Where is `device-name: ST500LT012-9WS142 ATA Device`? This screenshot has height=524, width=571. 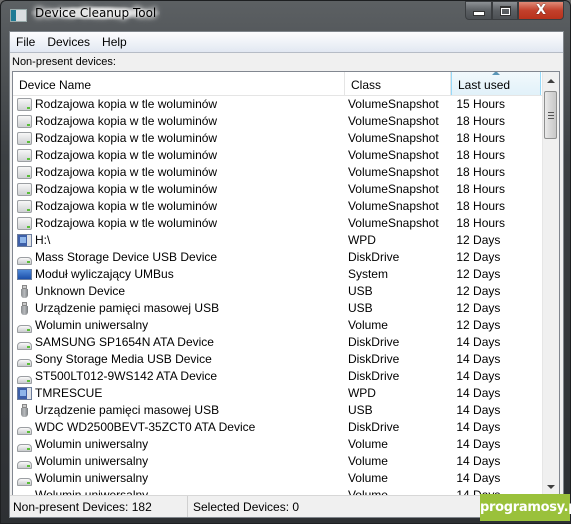
device-name: ST500LT012-9WS142 ATA Device is located at coordinates (126, 376).